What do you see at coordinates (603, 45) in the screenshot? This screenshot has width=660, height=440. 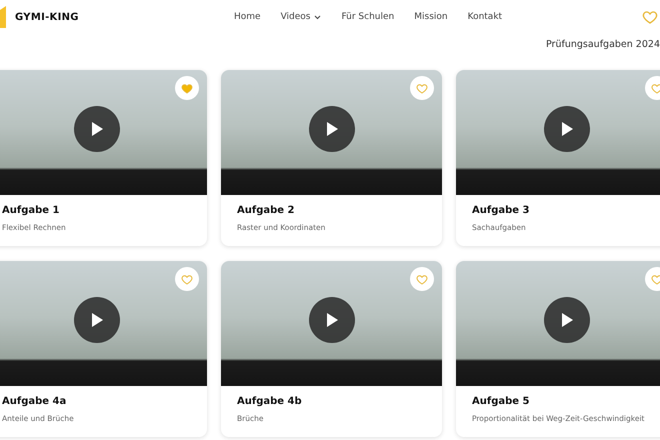 I see `section-title: Prüfungsaufgaben 2024` at bounding box center [603, 45].